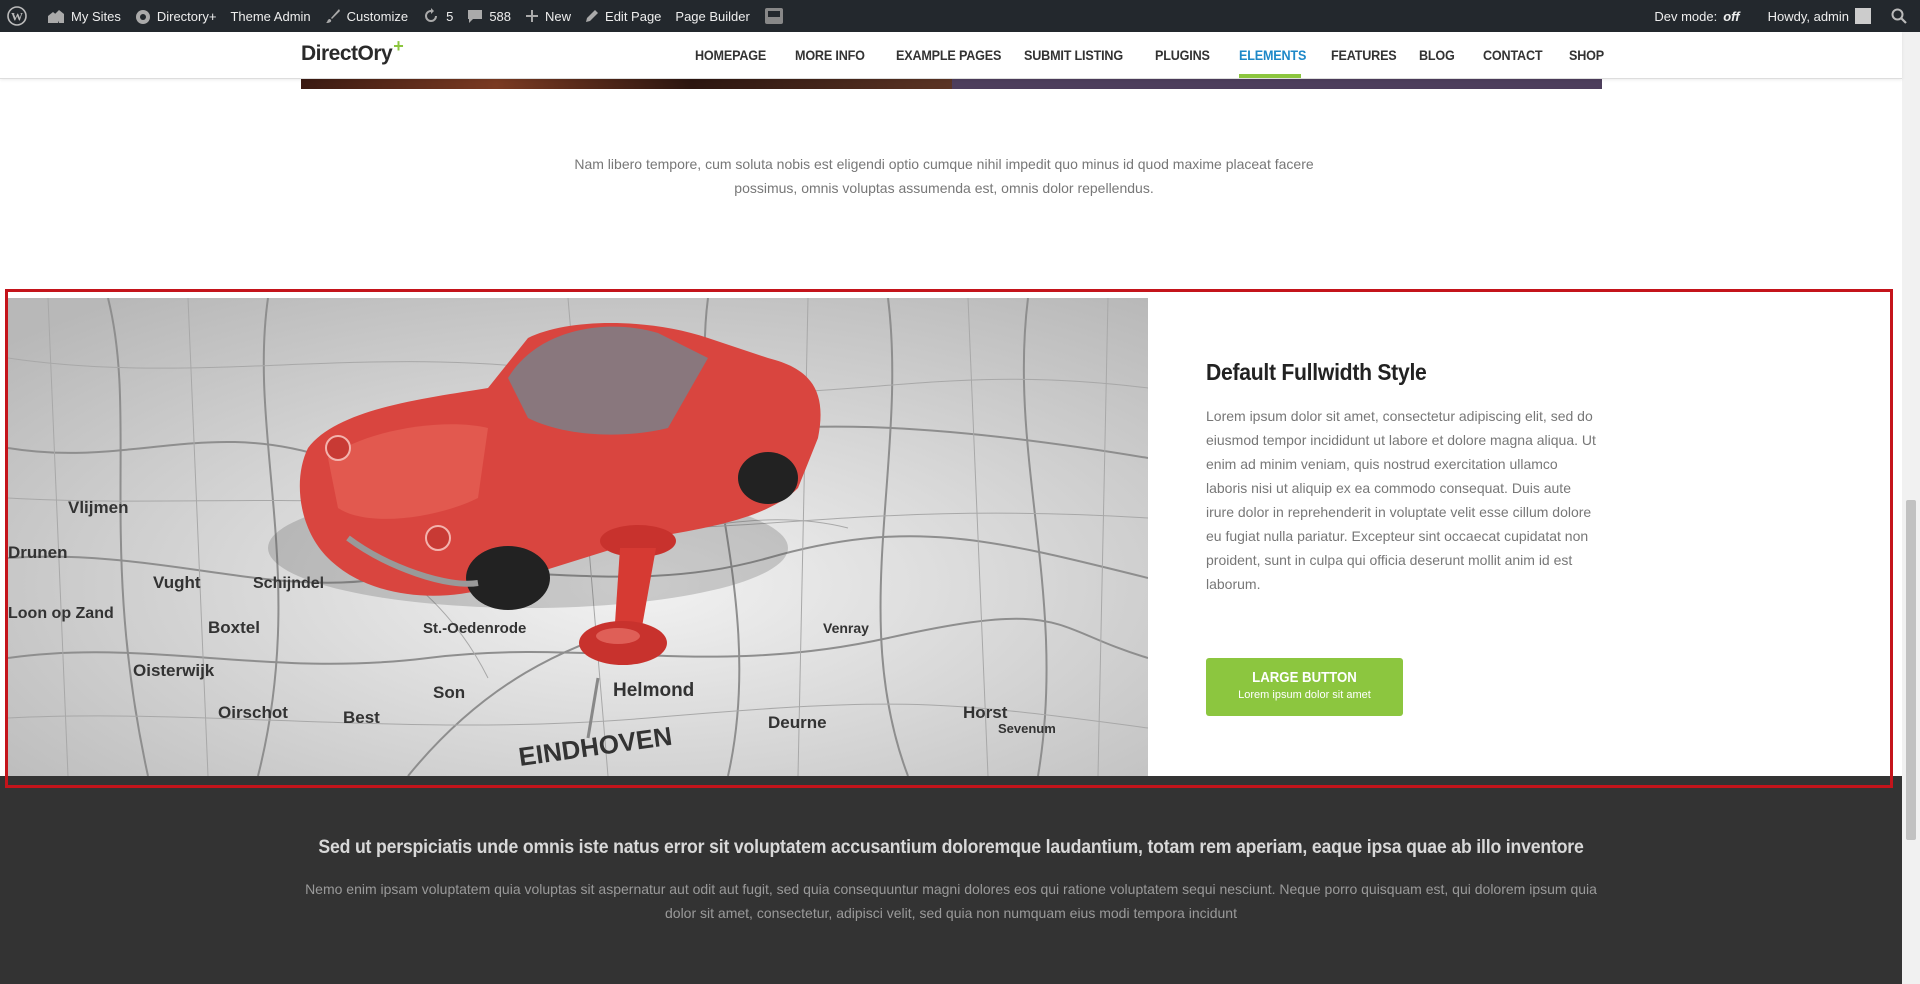 The height and width of the screenshot is (984, 1920). I want to click on page-builder-link: Page Builder, so click(712, 16).